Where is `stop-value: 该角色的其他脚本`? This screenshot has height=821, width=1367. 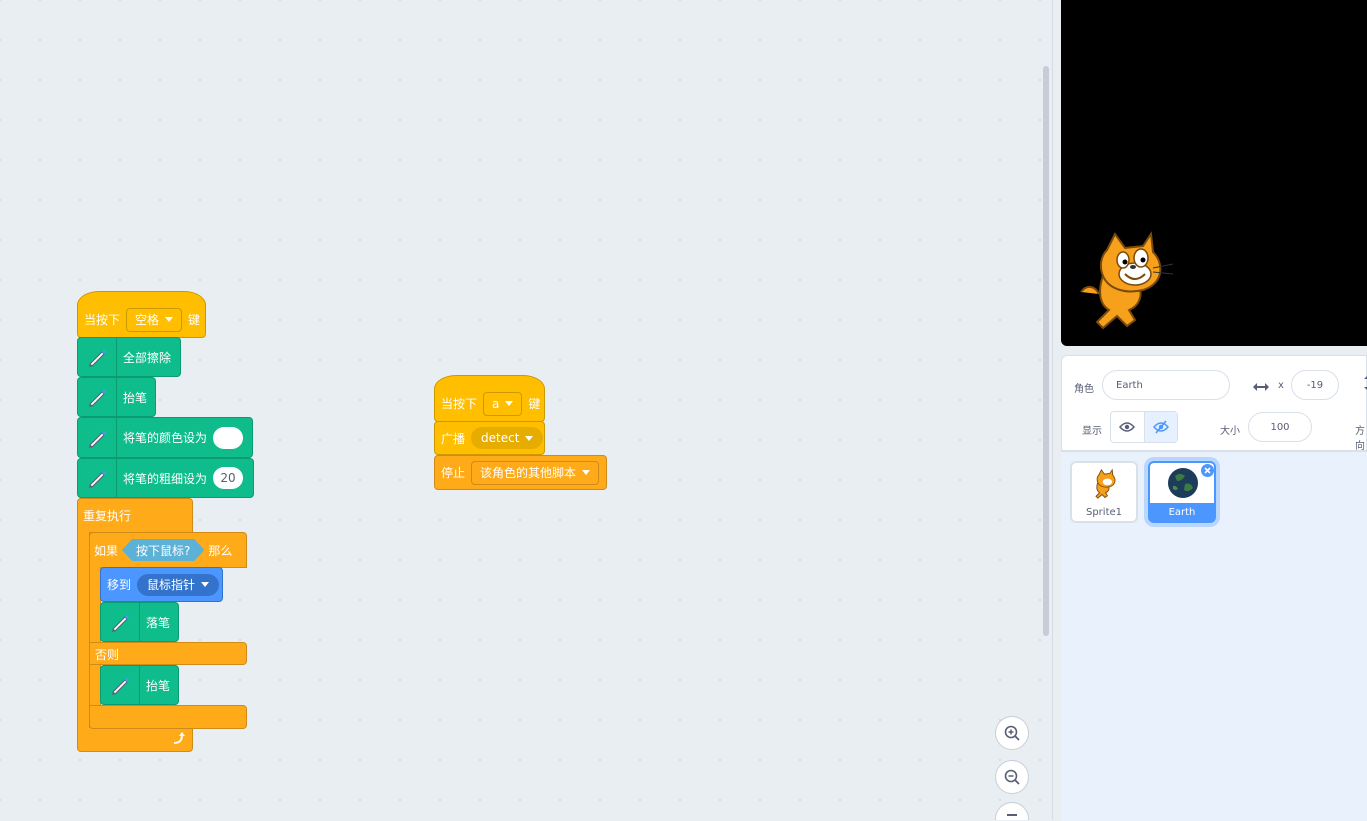 stop-value: 该角色的其他脚本 is located at coordinates (528, 473).